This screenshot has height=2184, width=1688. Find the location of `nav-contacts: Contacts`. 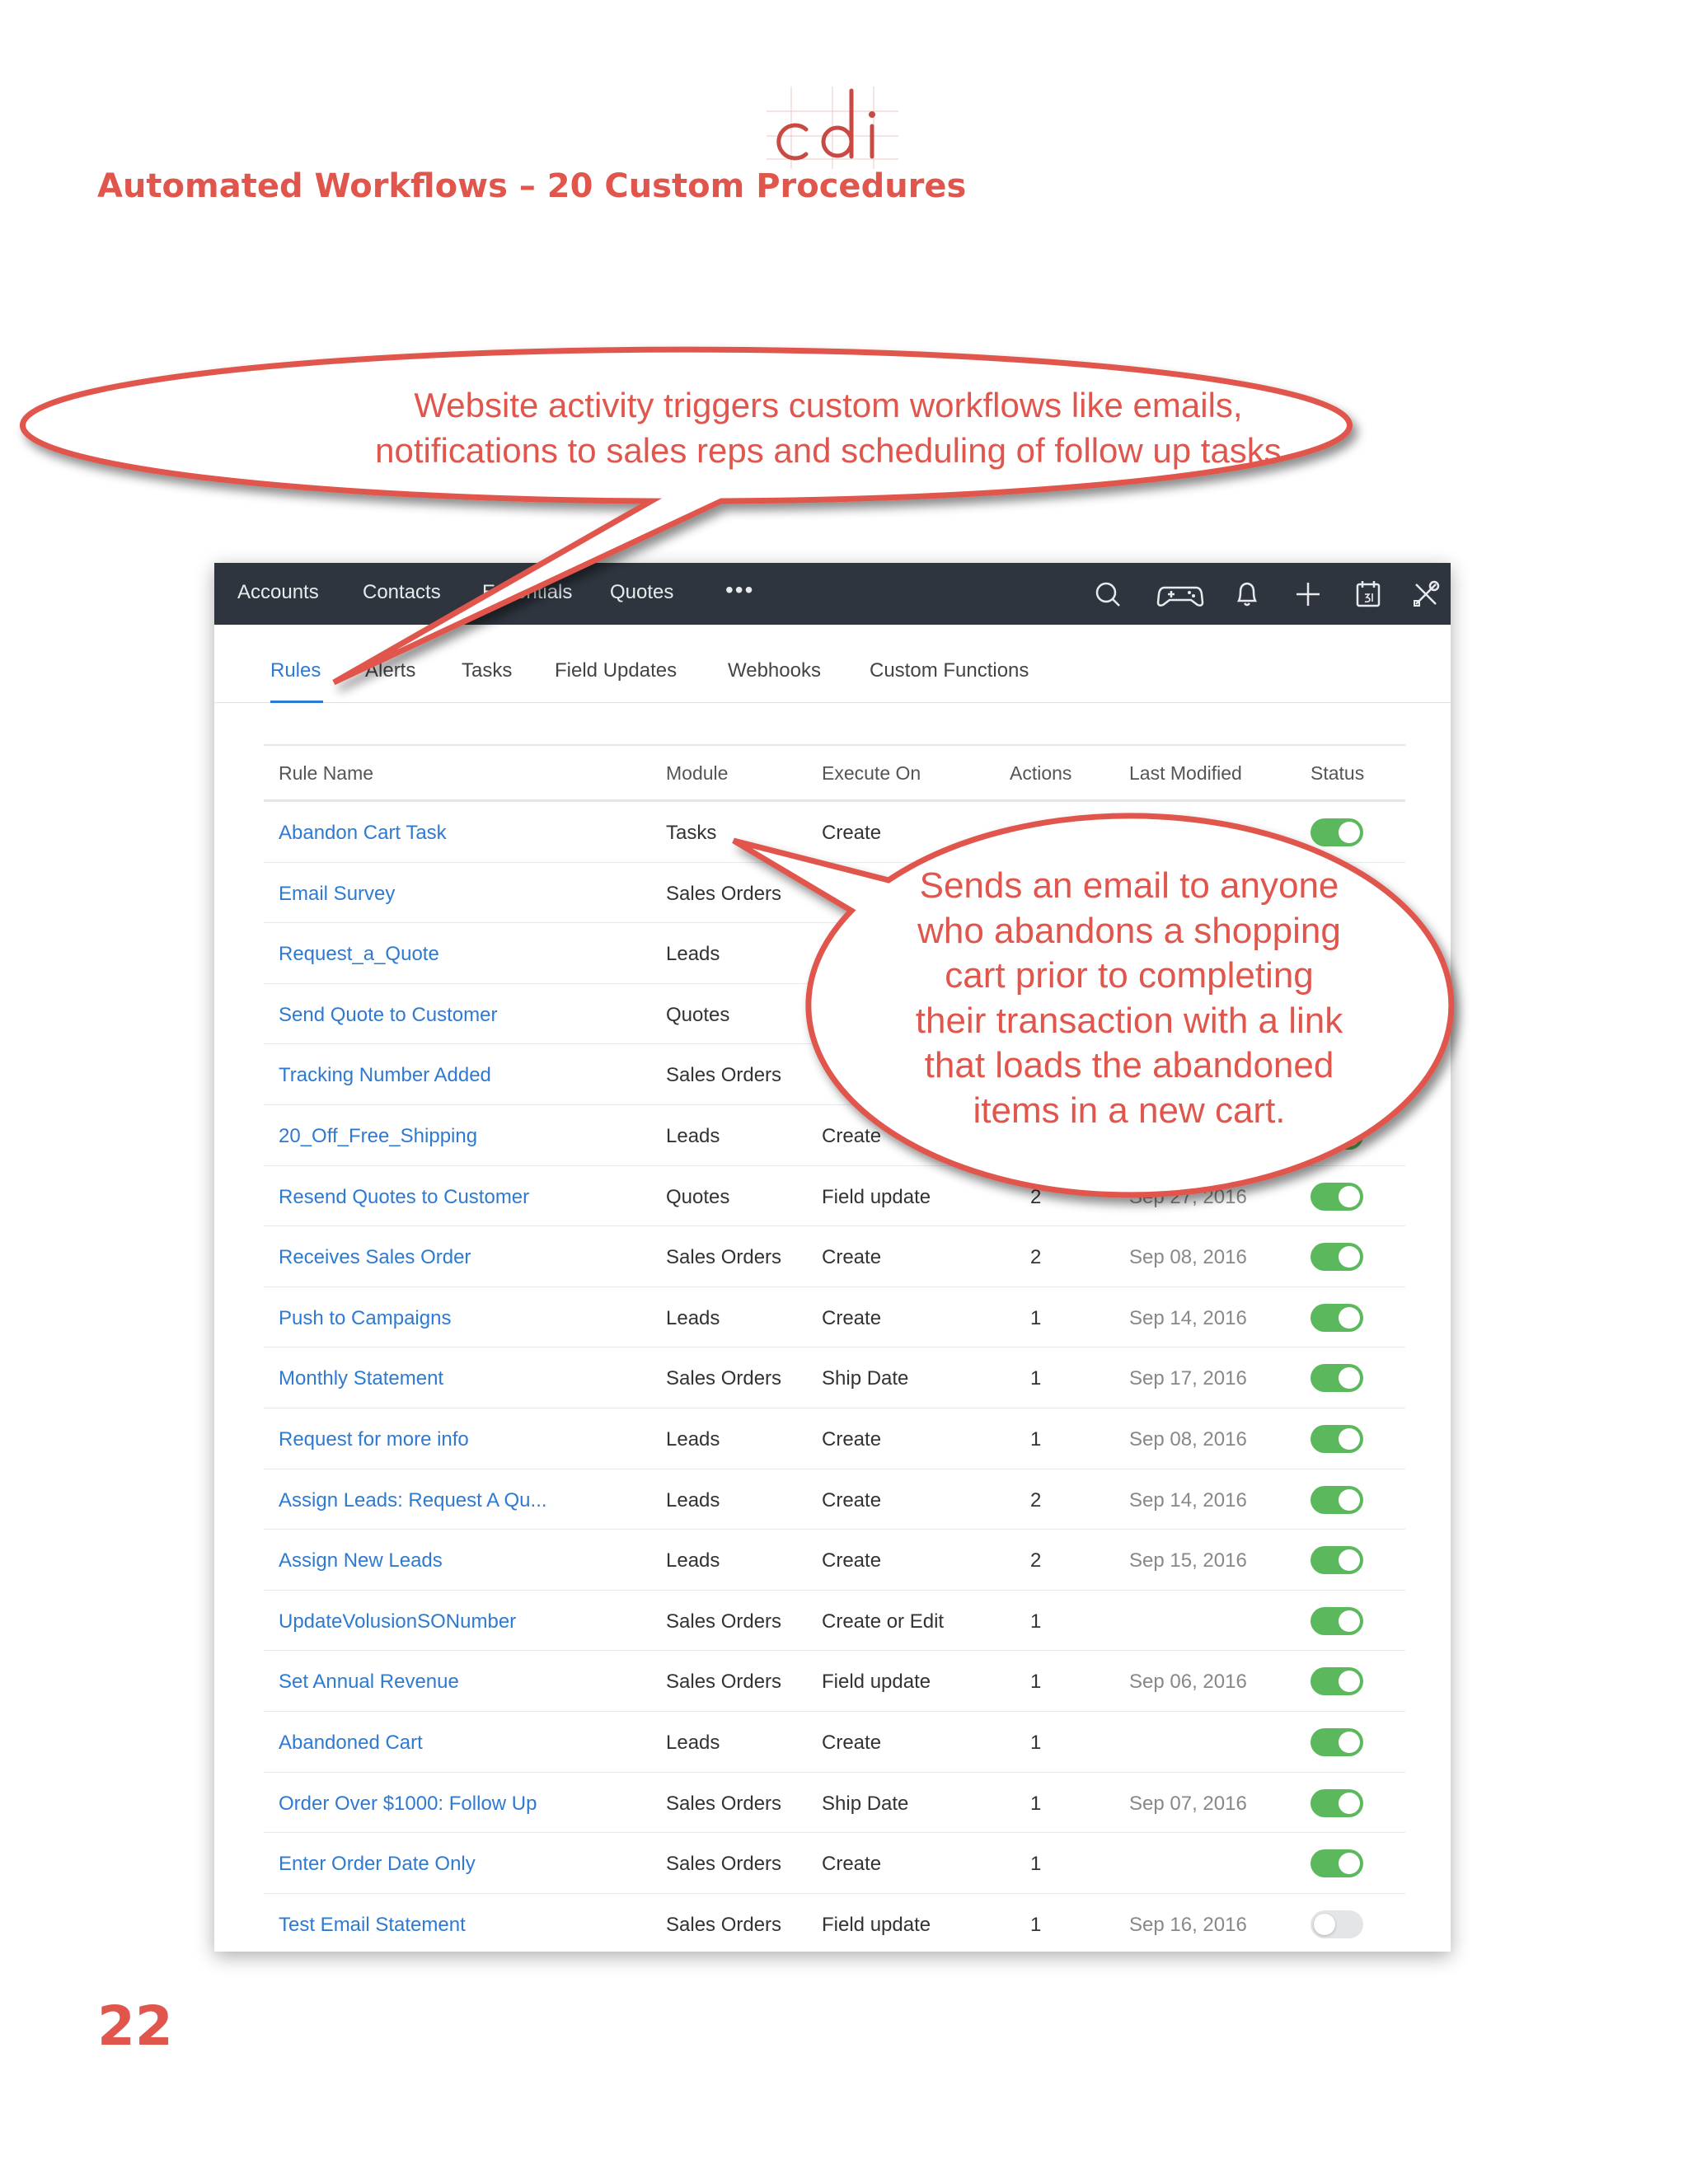

nav-contacts: Contacts is located at coordinates (402, 592).